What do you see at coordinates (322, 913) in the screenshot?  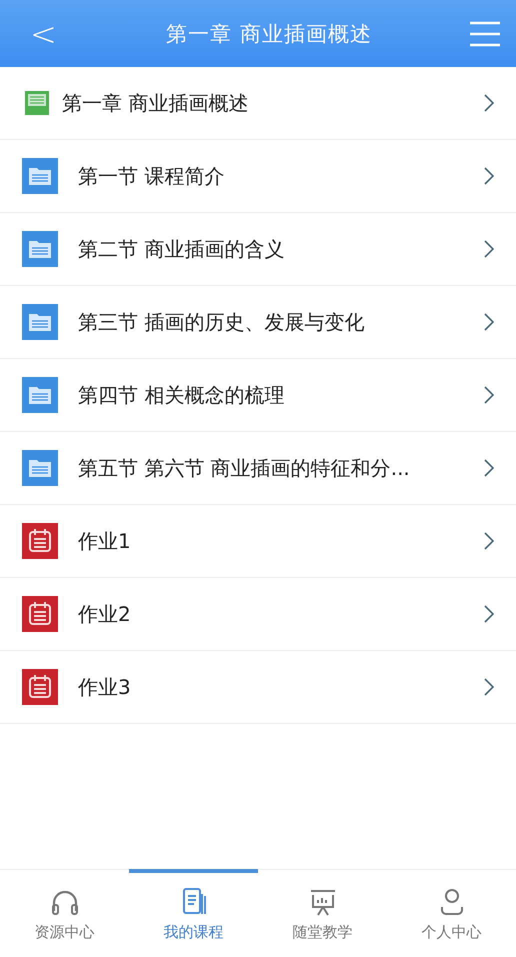 I see `tab: 随堂教学` at bounding box center [322, 913].